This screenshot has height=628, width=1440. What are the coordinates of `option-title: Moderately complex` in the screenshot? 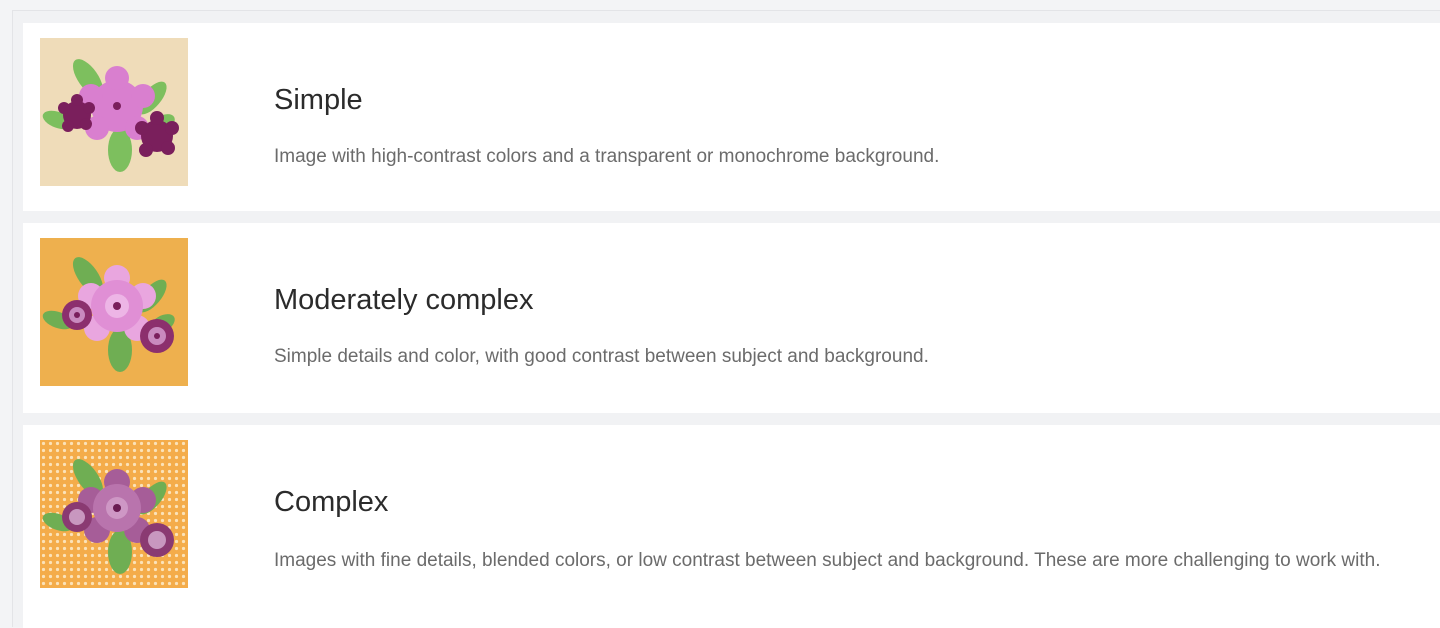 It's located at (404, 300).